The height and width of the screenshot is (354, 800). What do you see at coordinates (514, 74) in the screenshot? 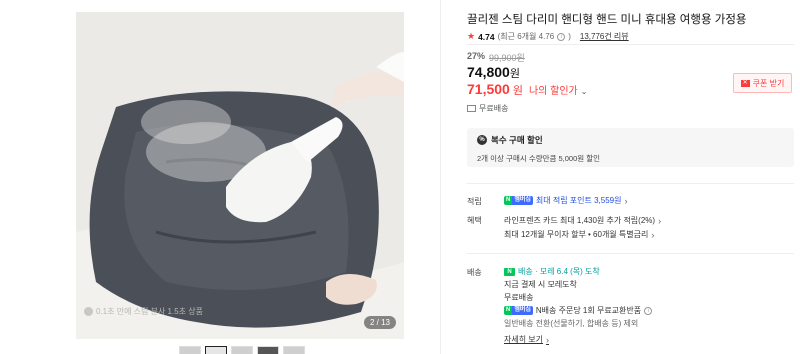
I see `sale-price-unit: 원` at bounding box center [514, 74].